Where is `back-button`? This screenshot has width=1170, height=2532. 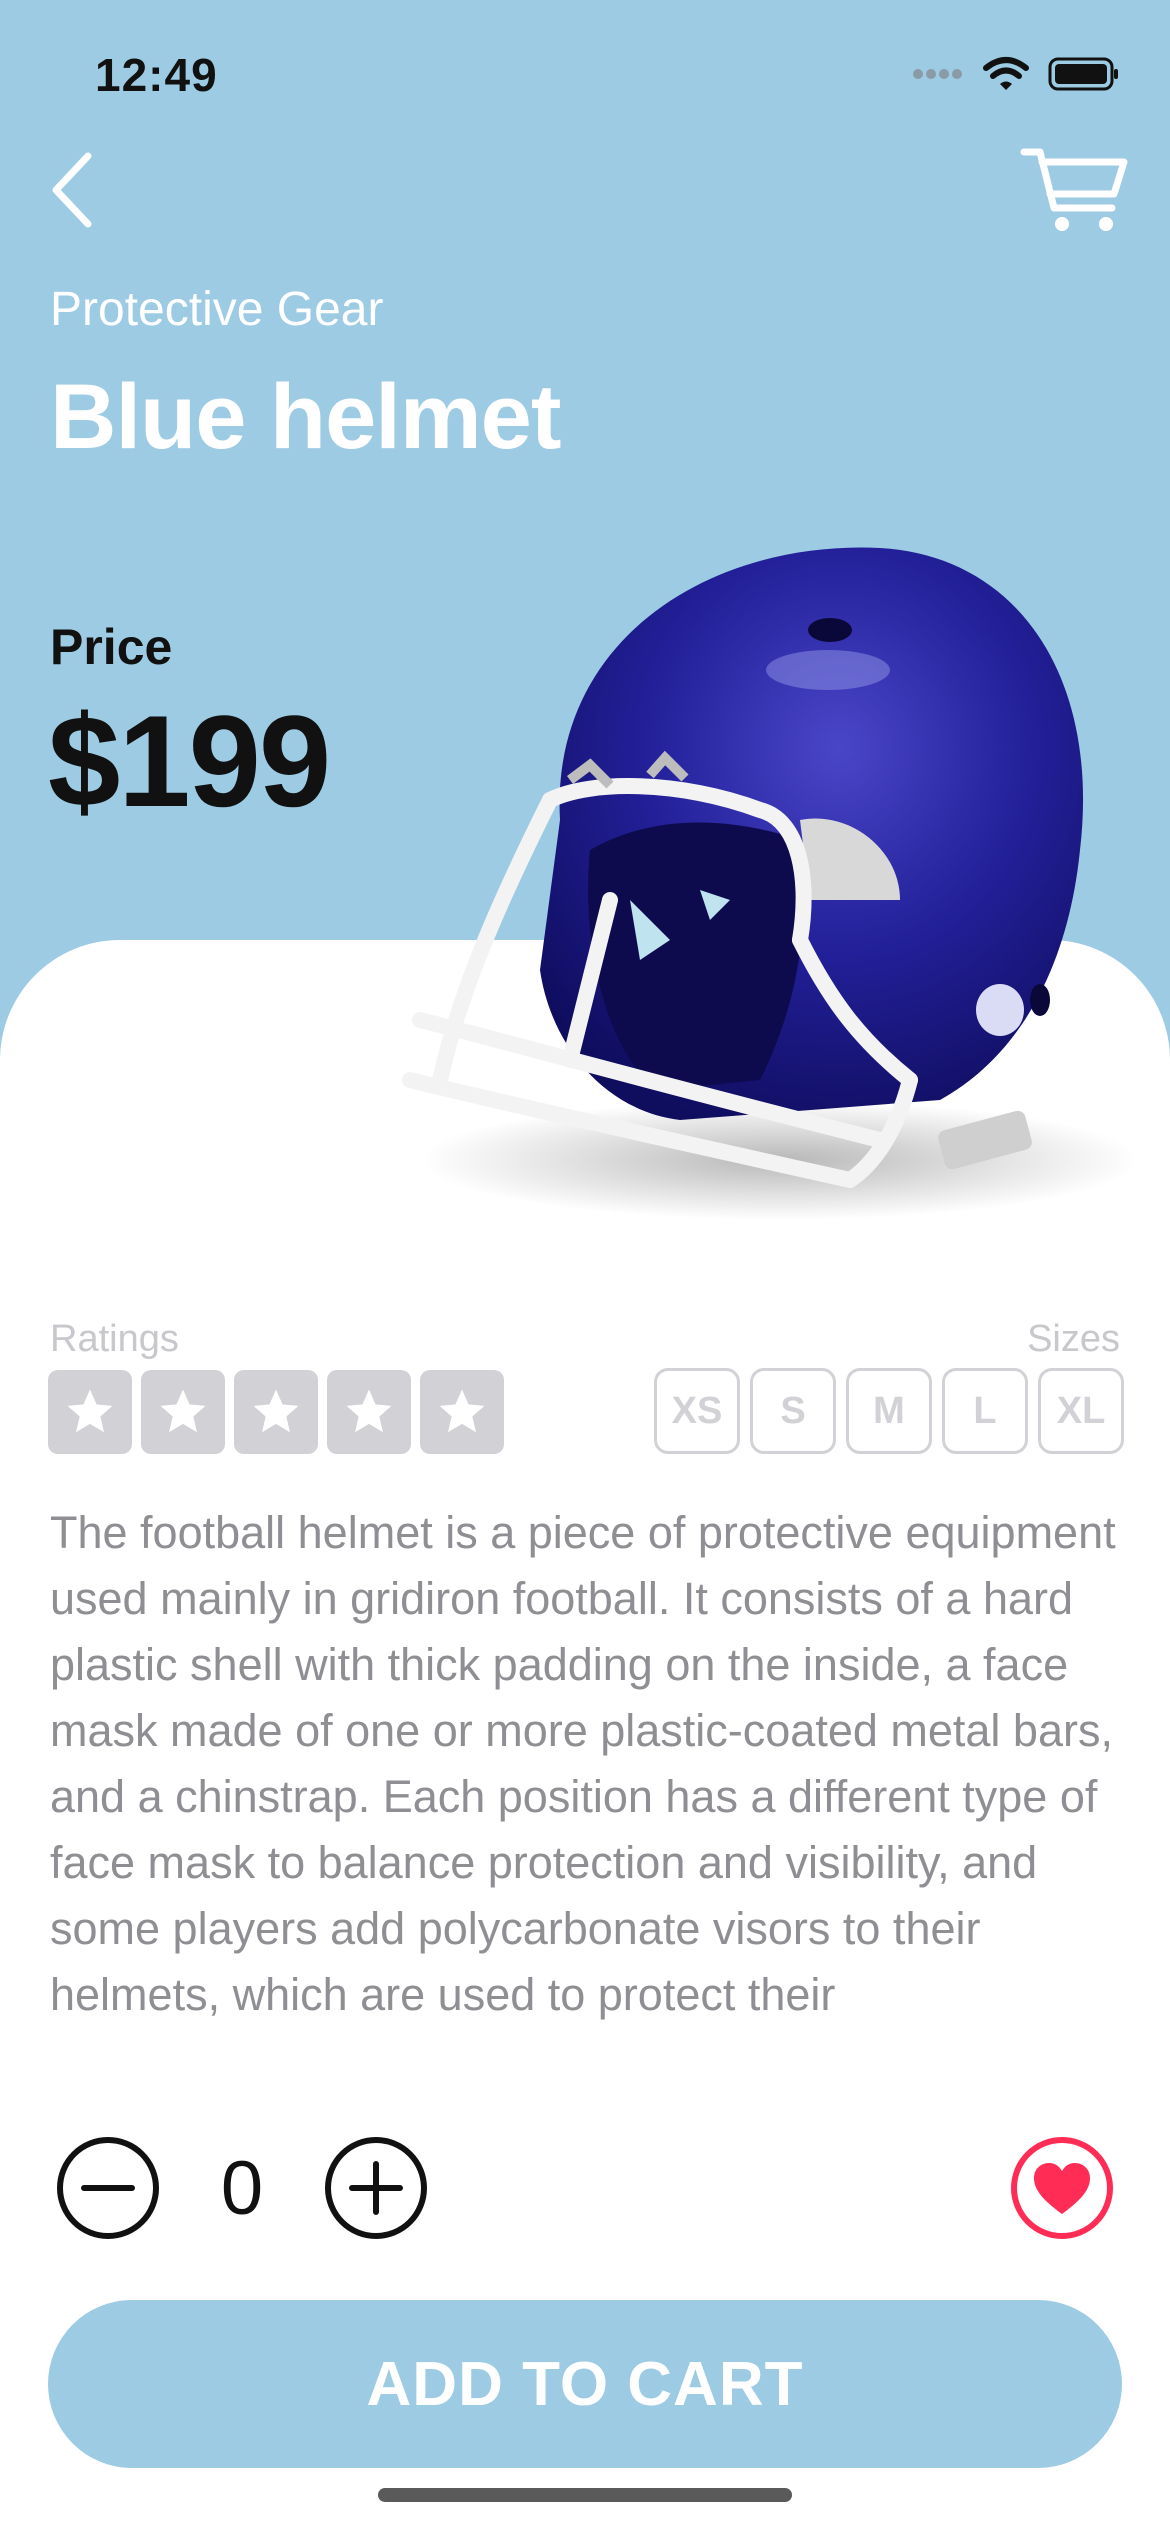 back-button is located at coordinates (76, 190).